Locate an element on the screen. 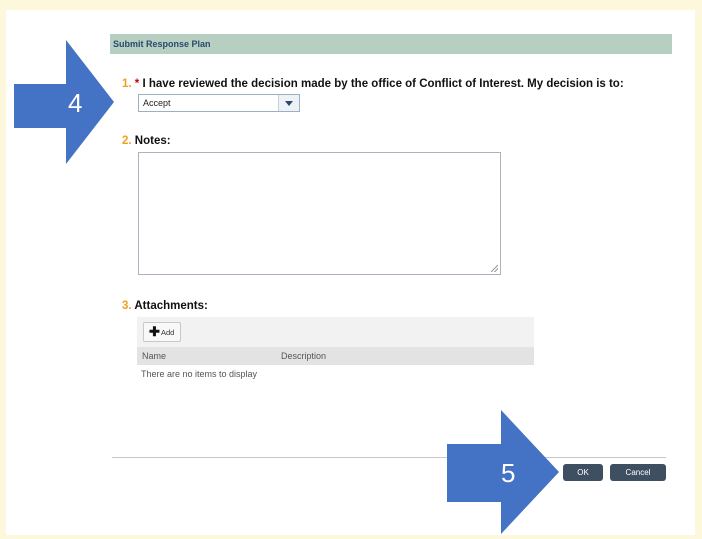  add-attachment-button: ✚ Add is located at coordinates (162, 332).